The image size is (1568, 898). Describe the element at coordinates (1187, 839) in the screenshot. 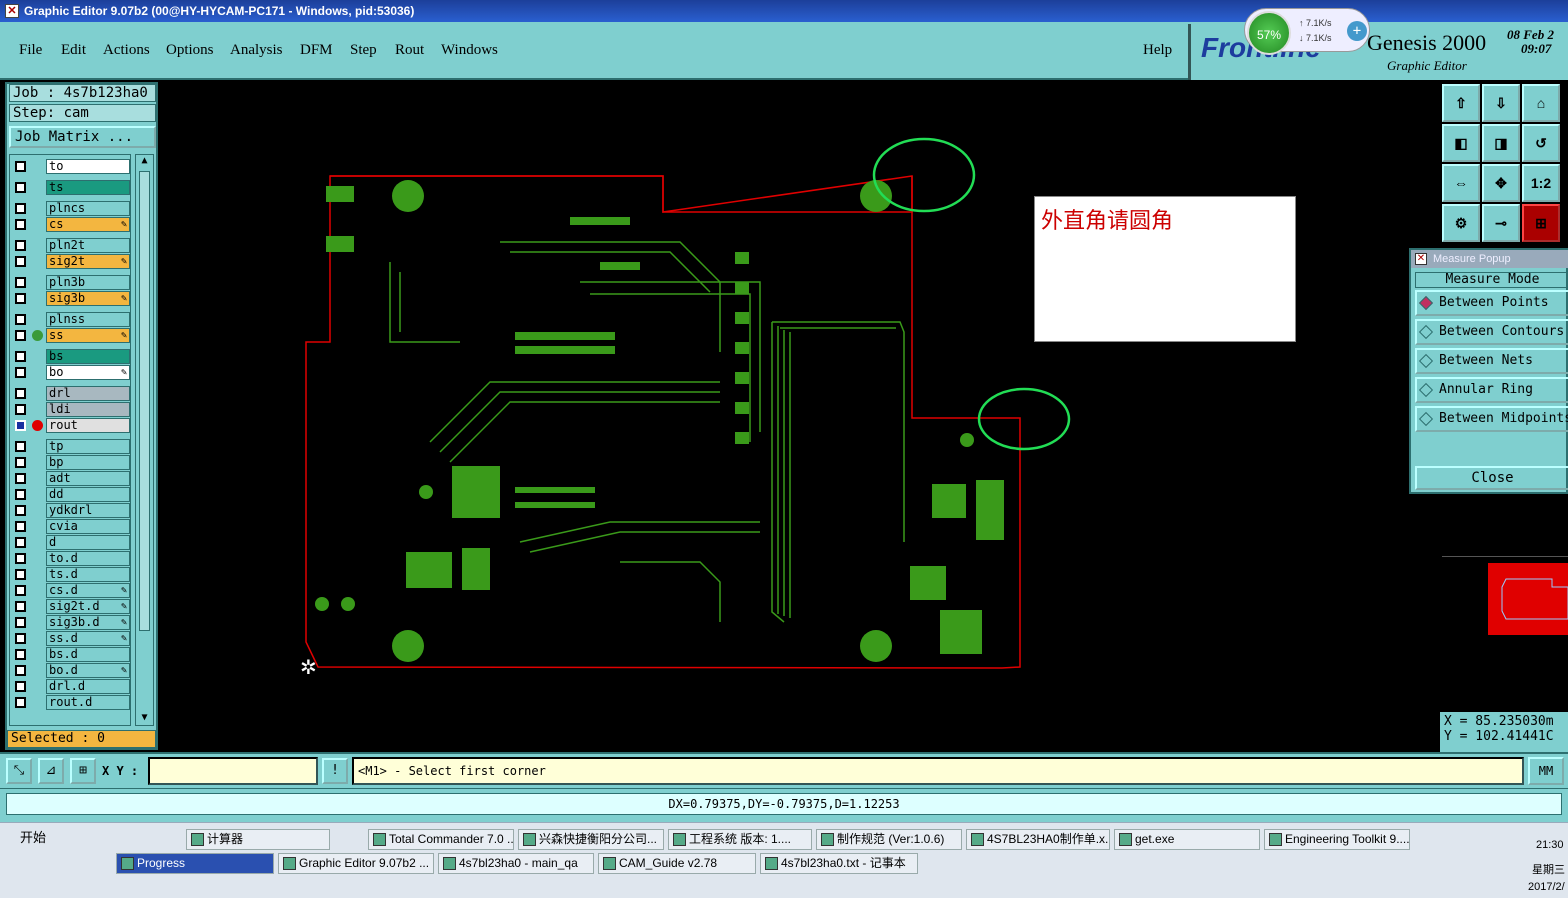

I see `task-get-exe: get.exe` at that location.